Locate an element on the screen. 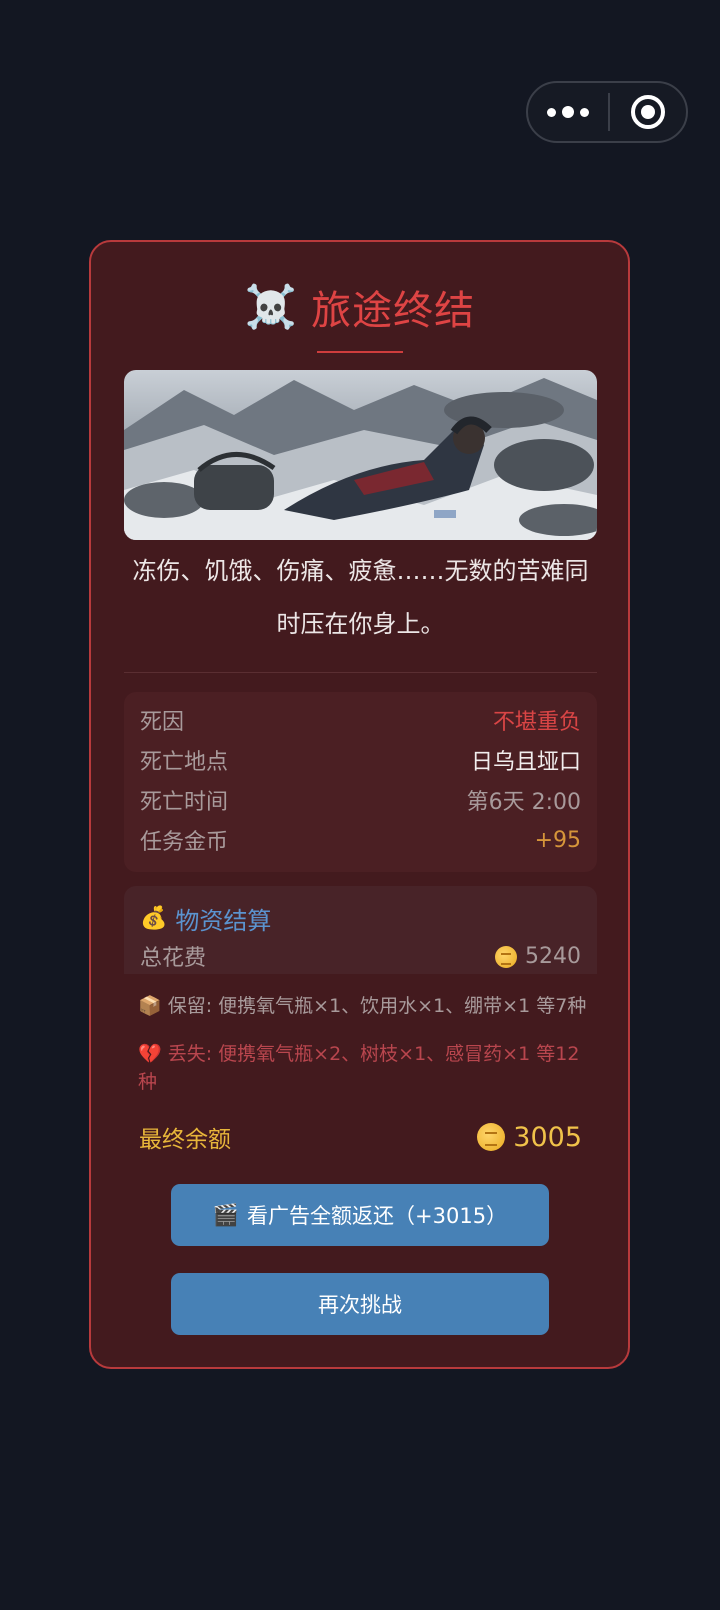  divider is located at coordinates (360, 672).